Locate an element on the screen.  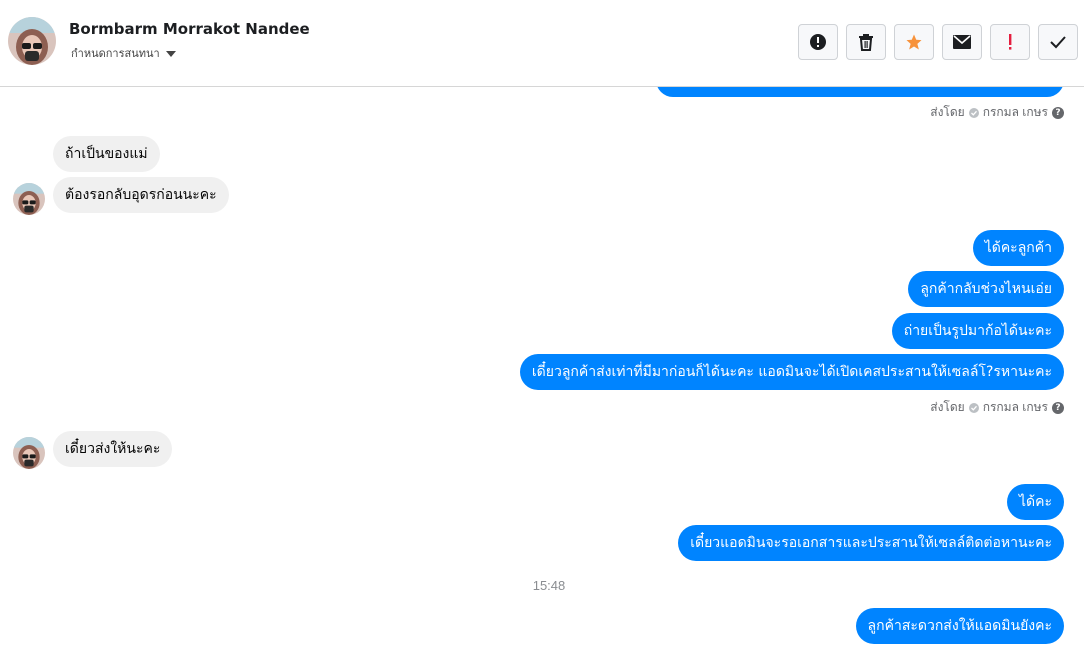
check-icon is located at coordinates (1058, 42).